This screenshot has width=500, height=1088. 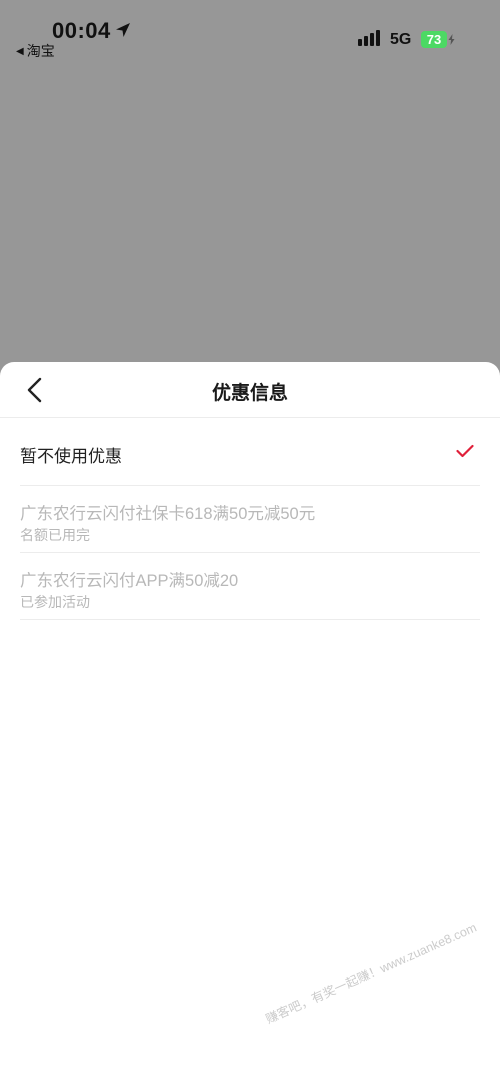 What do you see at coordinates (250, 452) in the screenshot?
I see `option-no-coupon: 暂不使用优惠` at bounding box center [250, 452].